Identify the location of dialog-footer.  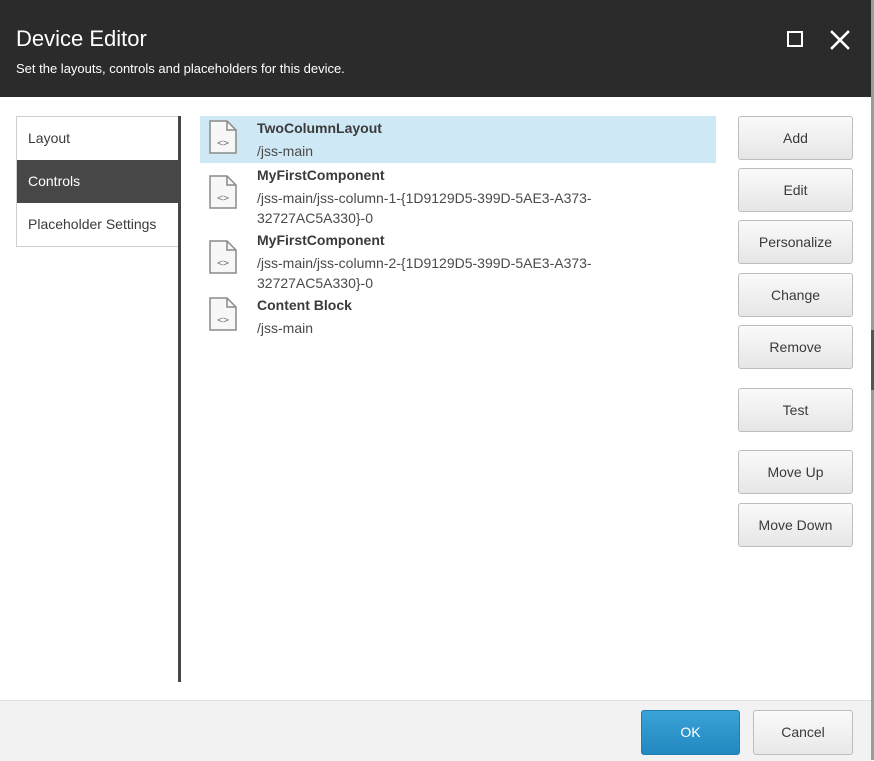
(435, 730).